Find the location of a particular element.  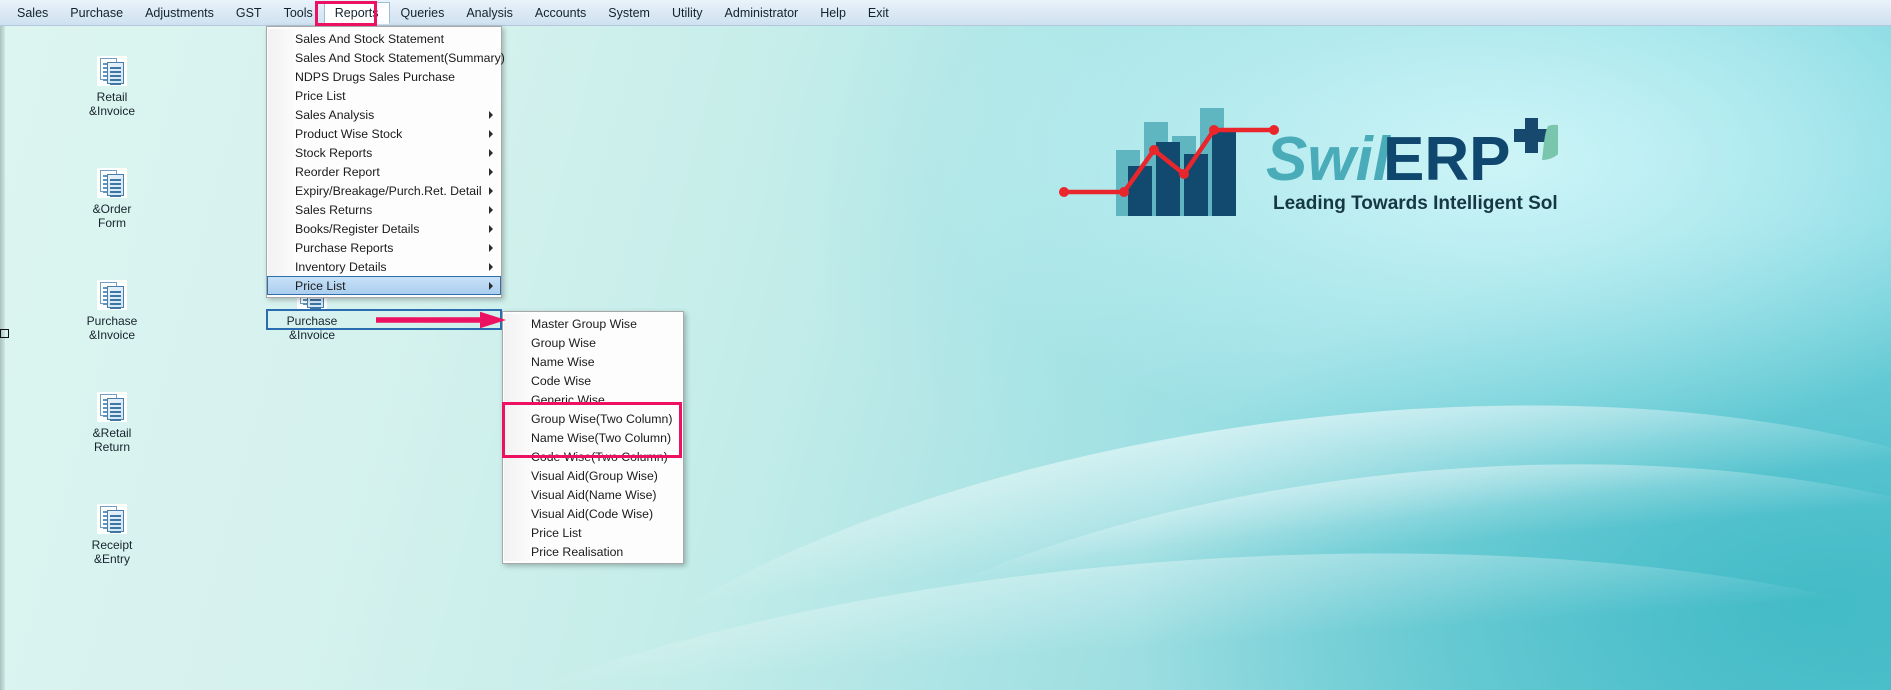

desktop-icon-label-line2: &Entry is located at coordinates (111, 559).